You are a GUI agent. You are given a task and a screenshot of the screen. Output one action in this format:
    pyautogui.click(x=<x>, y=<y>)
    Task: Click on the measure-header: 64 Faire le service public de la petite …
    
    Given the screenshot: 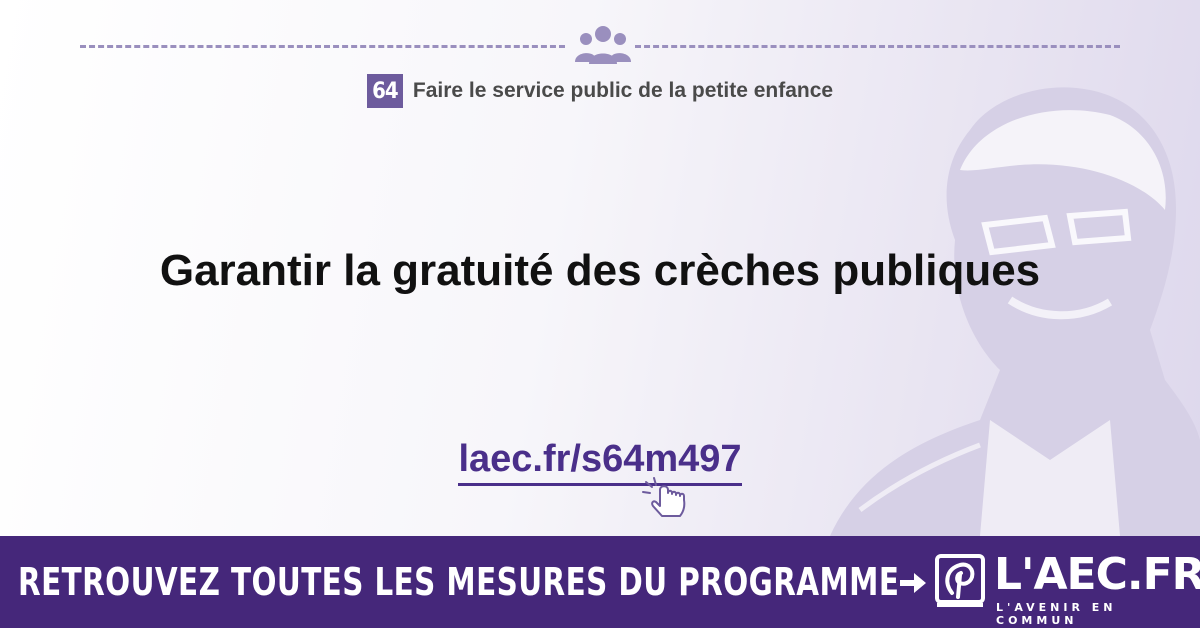 What is the action you would take?
    pyautogui.click(x=600, y=91)
    